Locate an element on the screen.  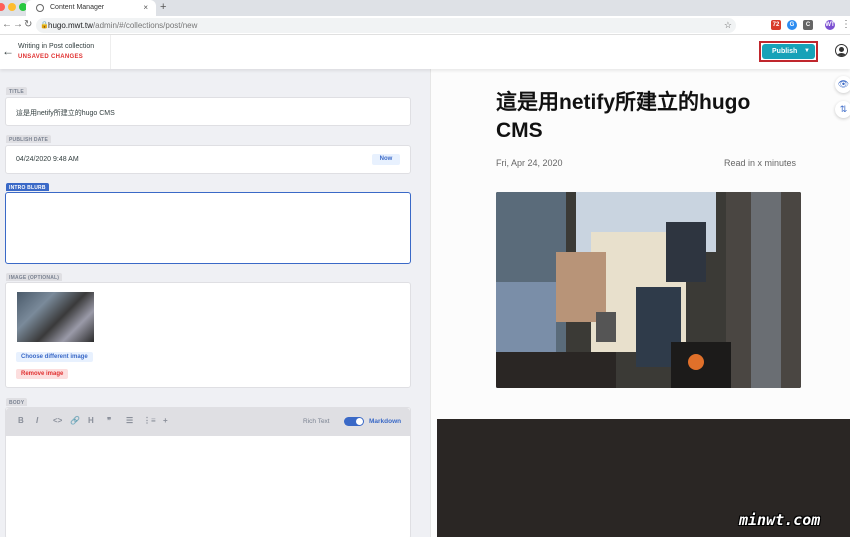
tab-content-manager: Content Manager × is located at coordinates (91, 8).